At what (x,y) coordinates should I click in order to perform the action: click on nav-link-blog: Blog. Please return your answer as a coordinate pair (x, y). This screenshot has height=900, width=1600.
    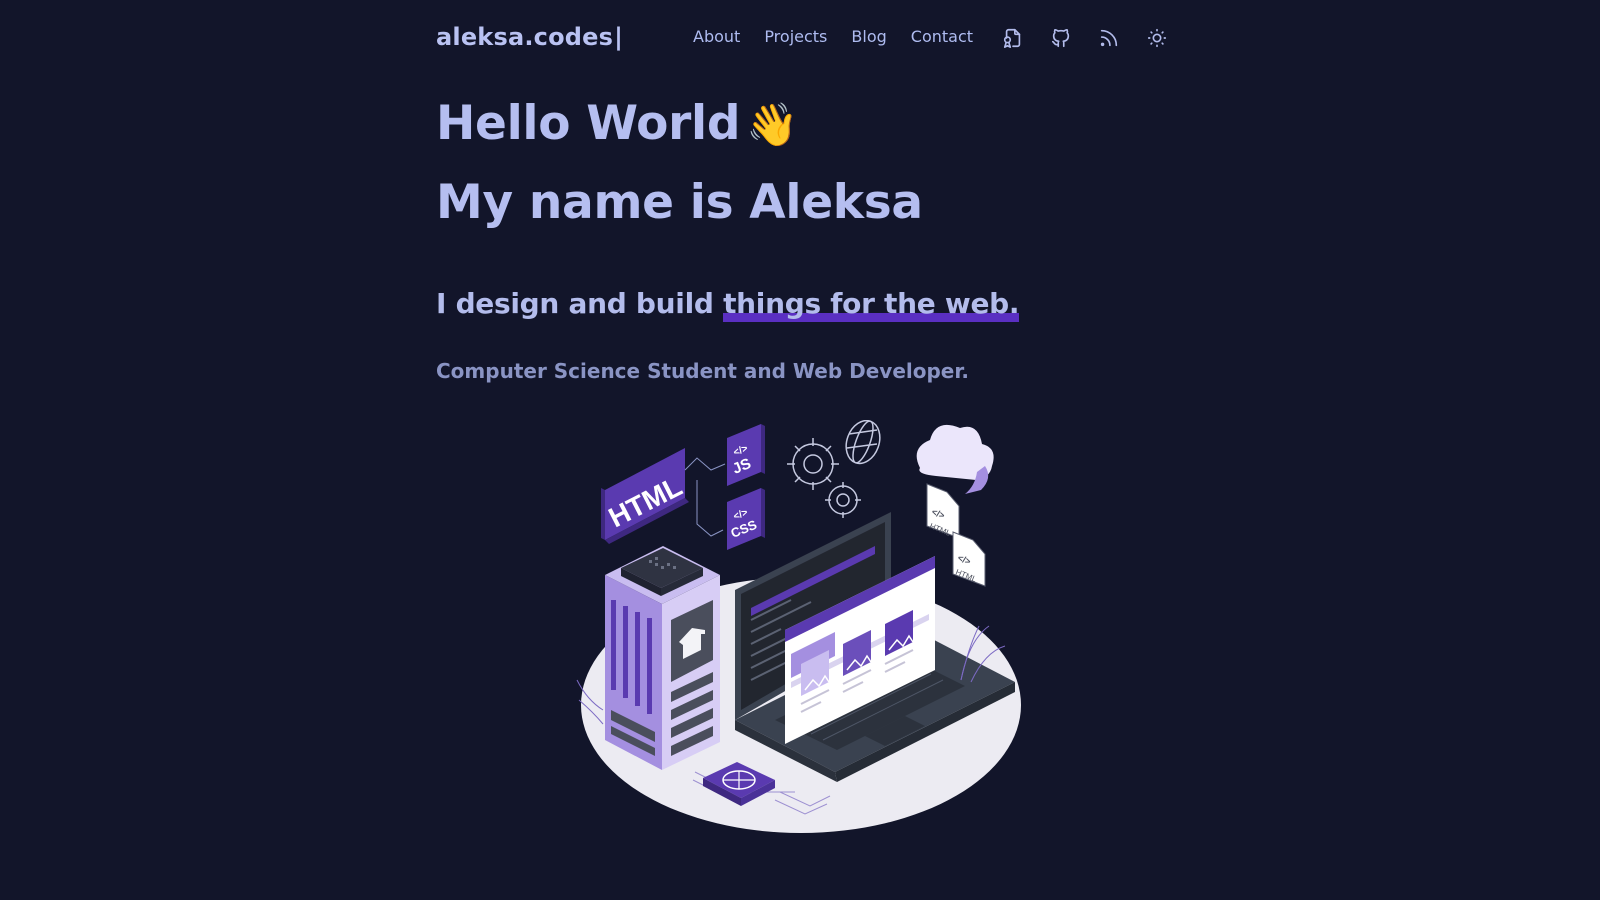
    Looking at the image, I should click on (868, 36).